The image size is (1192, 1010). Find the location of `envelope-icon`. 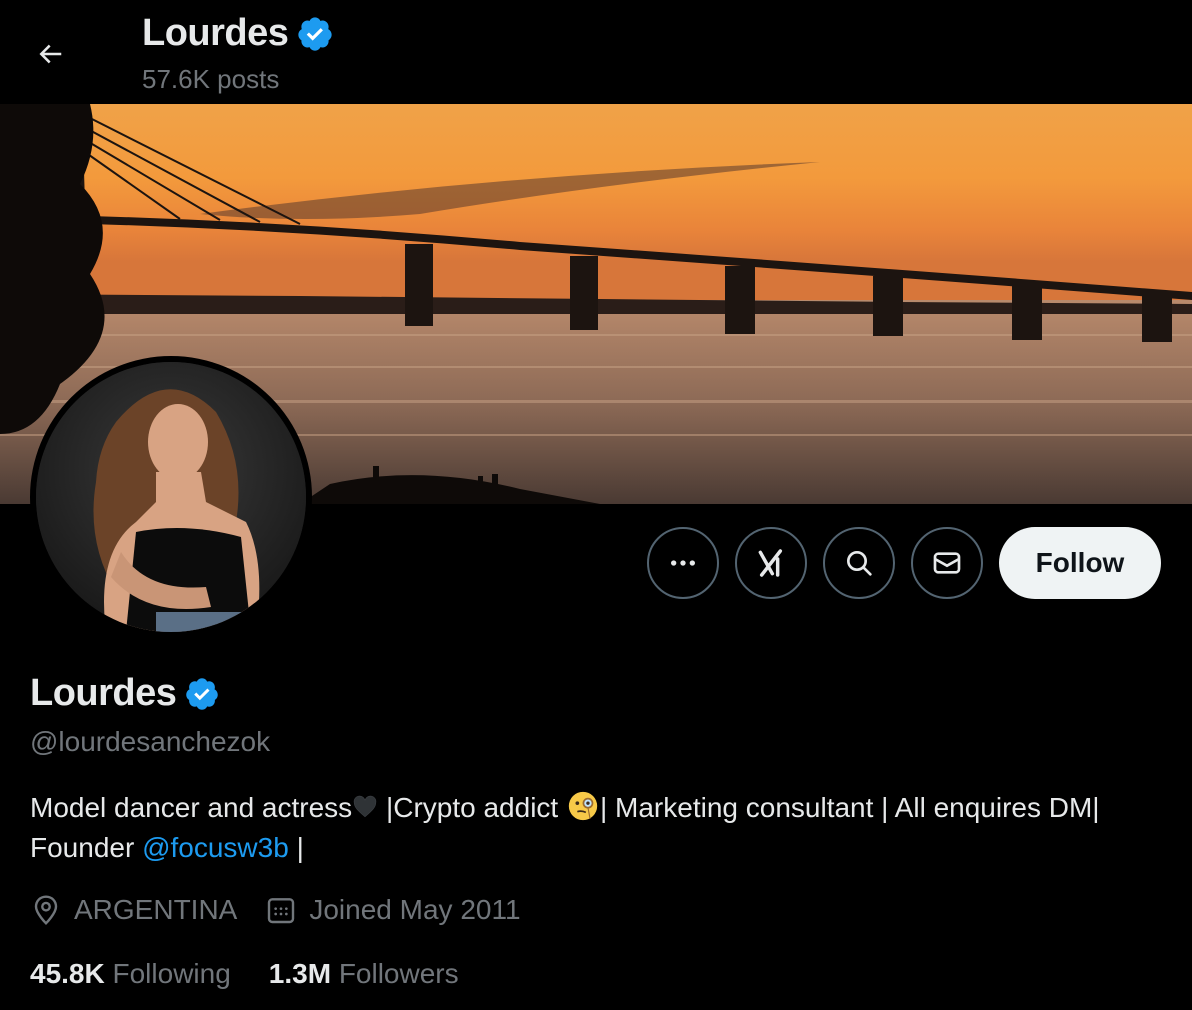

envelope-icon is located at coordinates (947, 563).